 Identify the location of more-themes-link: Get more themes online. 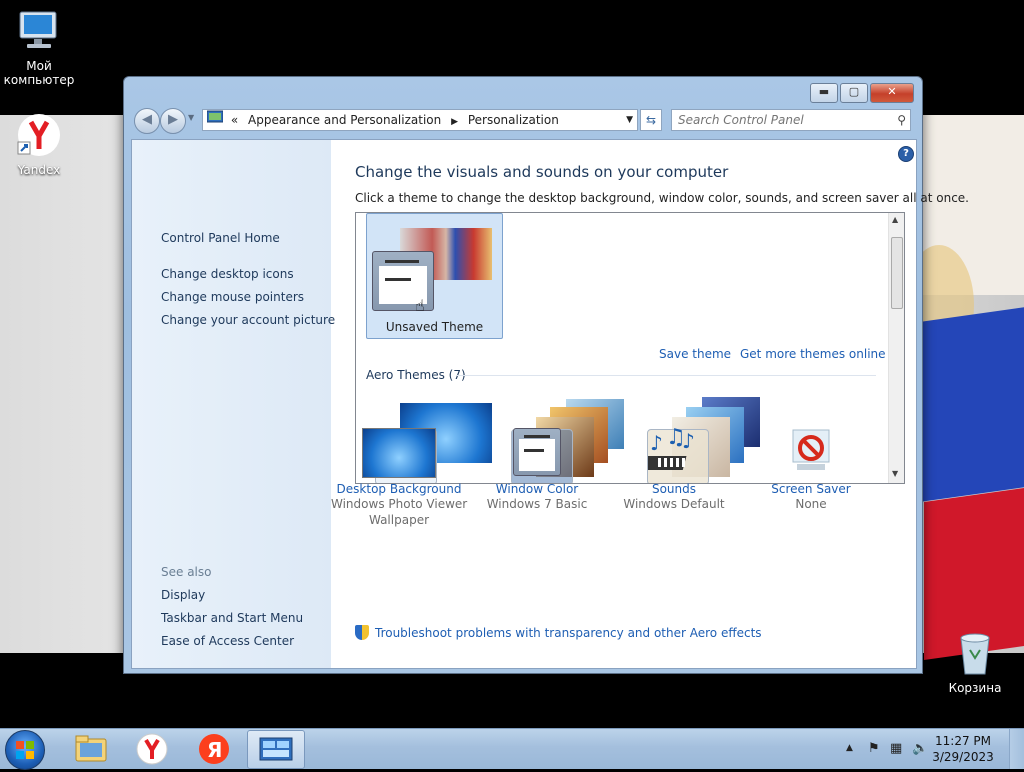
(813, 354).